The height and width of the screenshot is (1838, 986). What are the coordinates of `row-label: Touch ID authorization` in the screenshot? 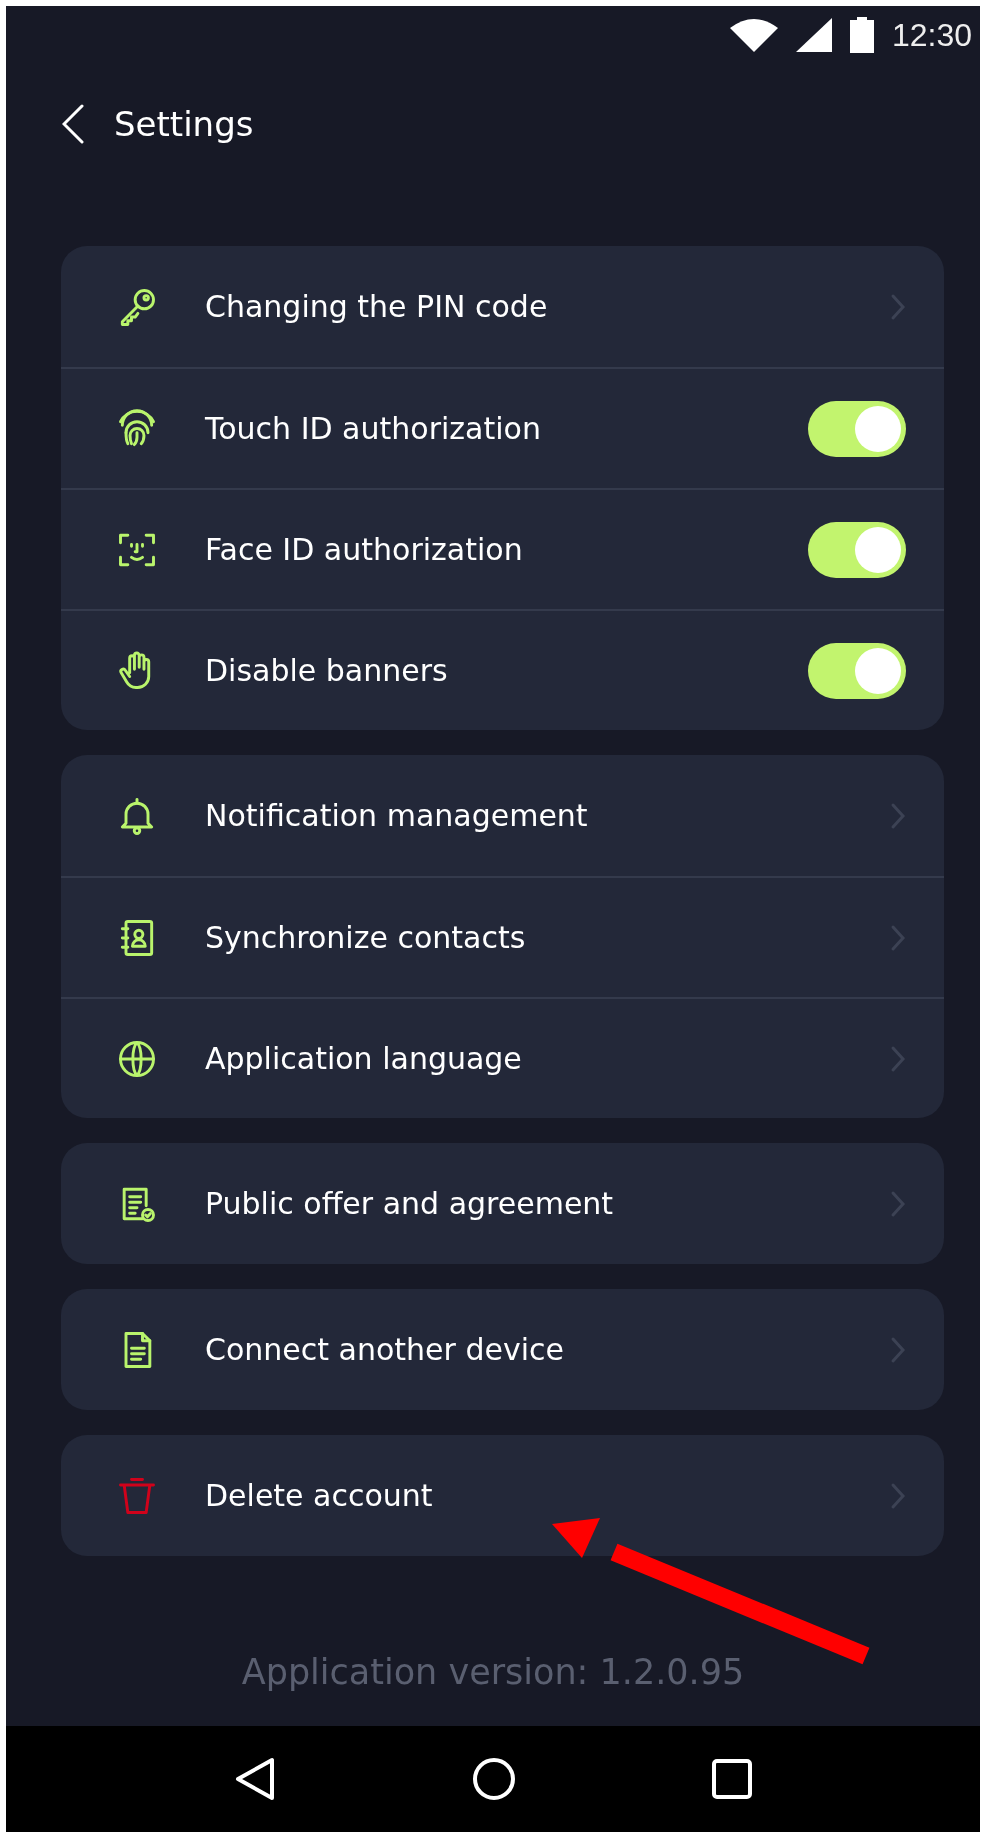 It's located at (373, 428).